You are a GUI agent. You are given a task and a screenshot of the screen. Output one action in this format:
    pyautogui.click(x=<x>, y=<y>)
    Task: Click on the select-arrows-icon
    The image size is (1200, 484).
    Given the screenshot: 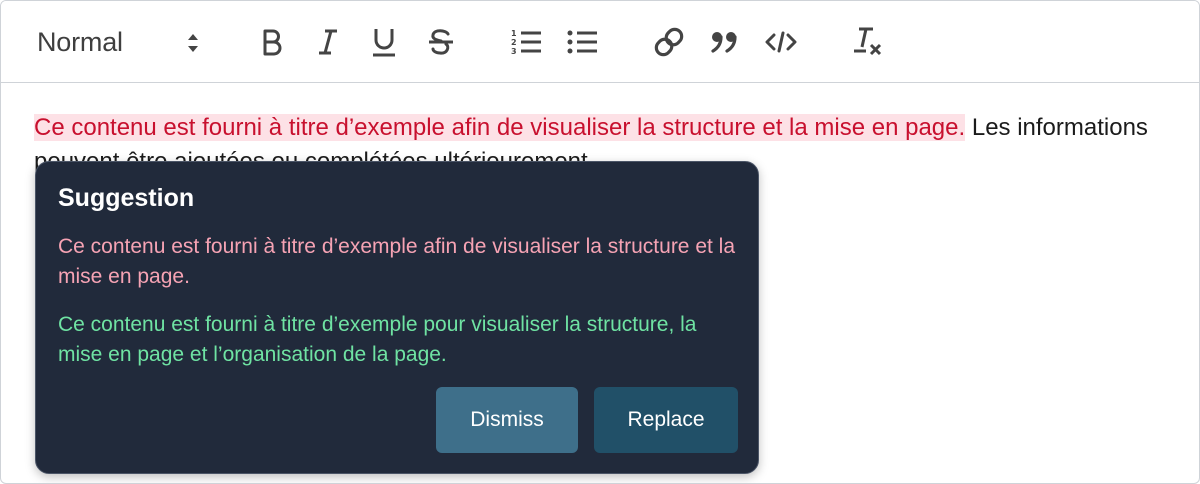 What is the action you would take?
    pyautogui.click(x=193, y=43)
    